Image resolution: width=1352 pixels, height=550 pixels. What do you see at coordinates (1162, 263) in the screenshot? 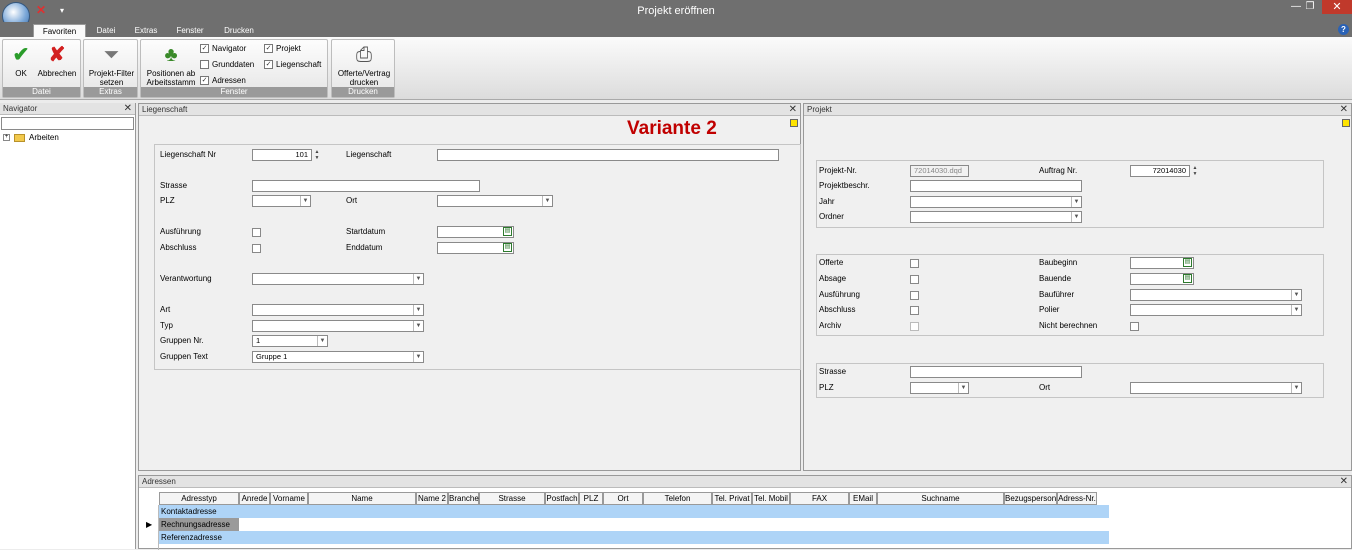
I see `baubeginn-input: ▤` at bounding box center [1162, 263].